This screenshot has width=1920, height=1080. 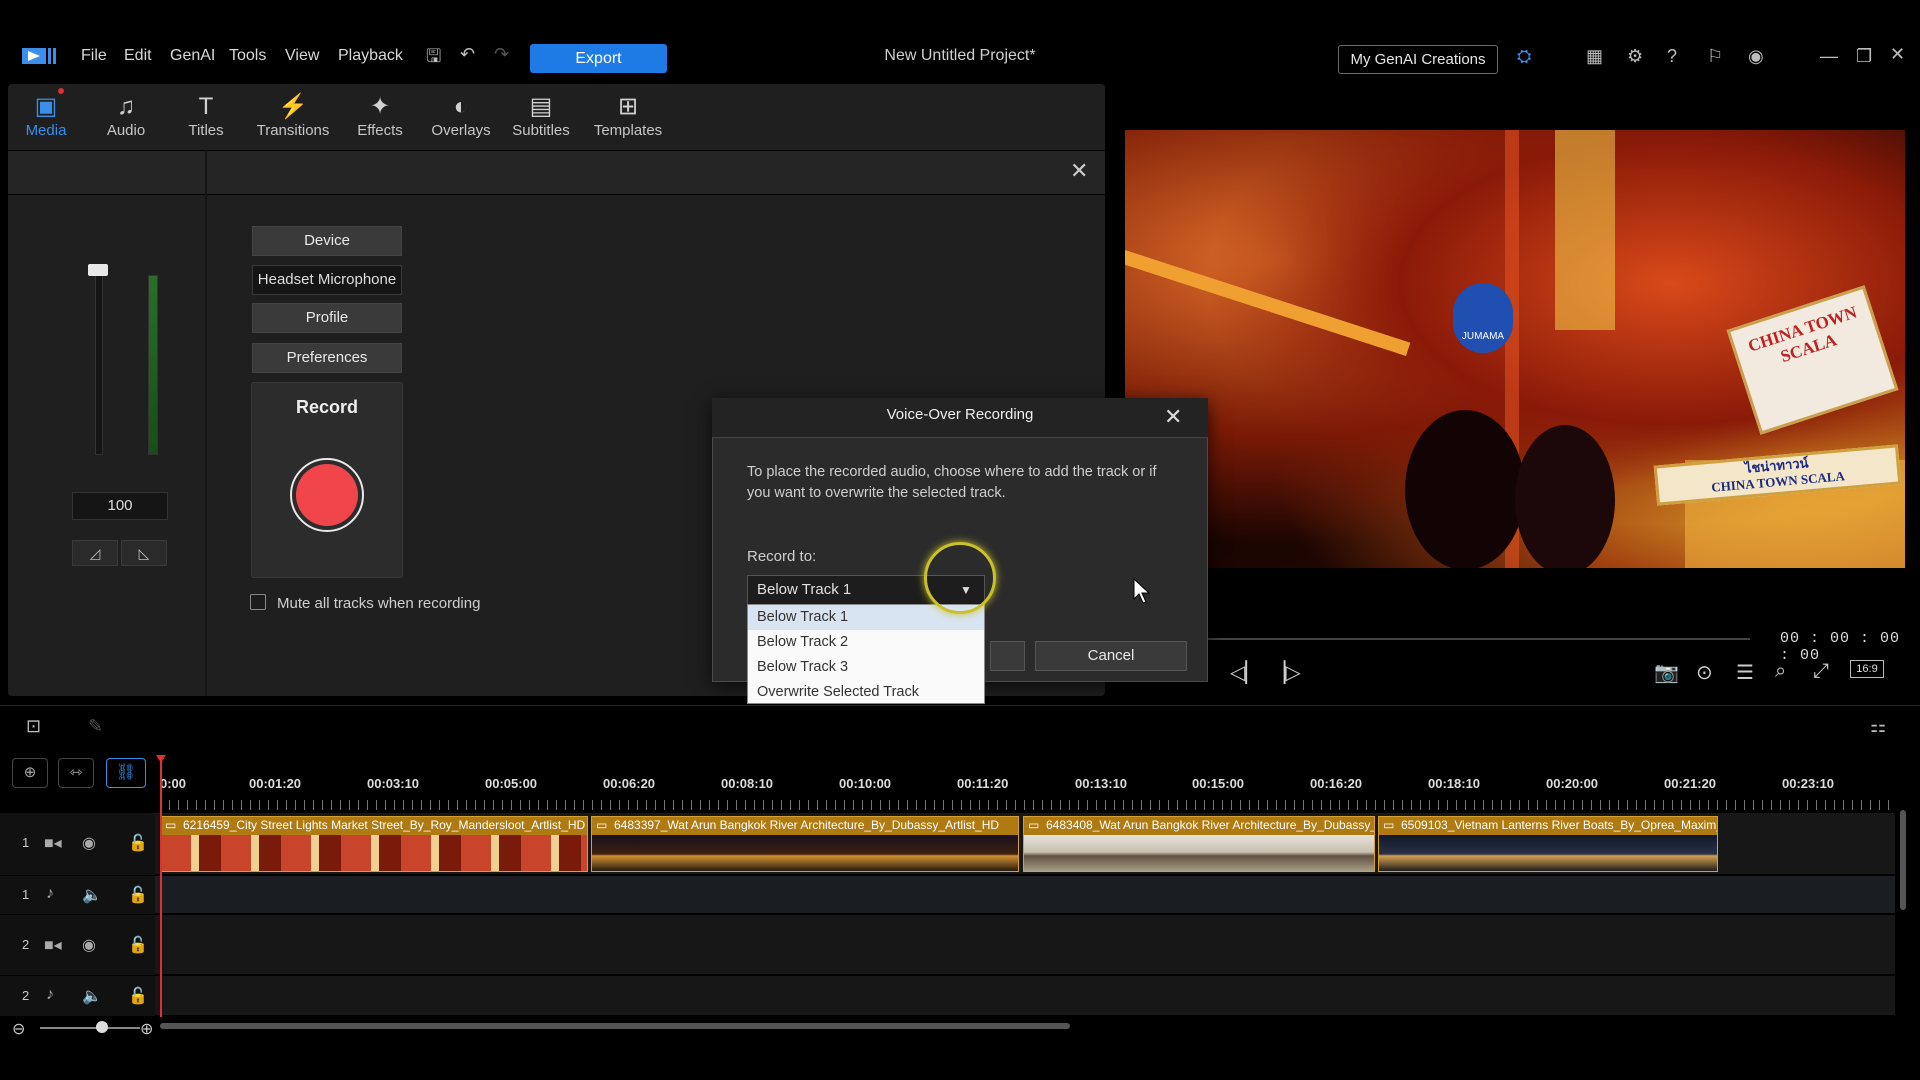 I want to click on my-genai-creations-button: My GenAI Creations, so click(x=1418, y=59).